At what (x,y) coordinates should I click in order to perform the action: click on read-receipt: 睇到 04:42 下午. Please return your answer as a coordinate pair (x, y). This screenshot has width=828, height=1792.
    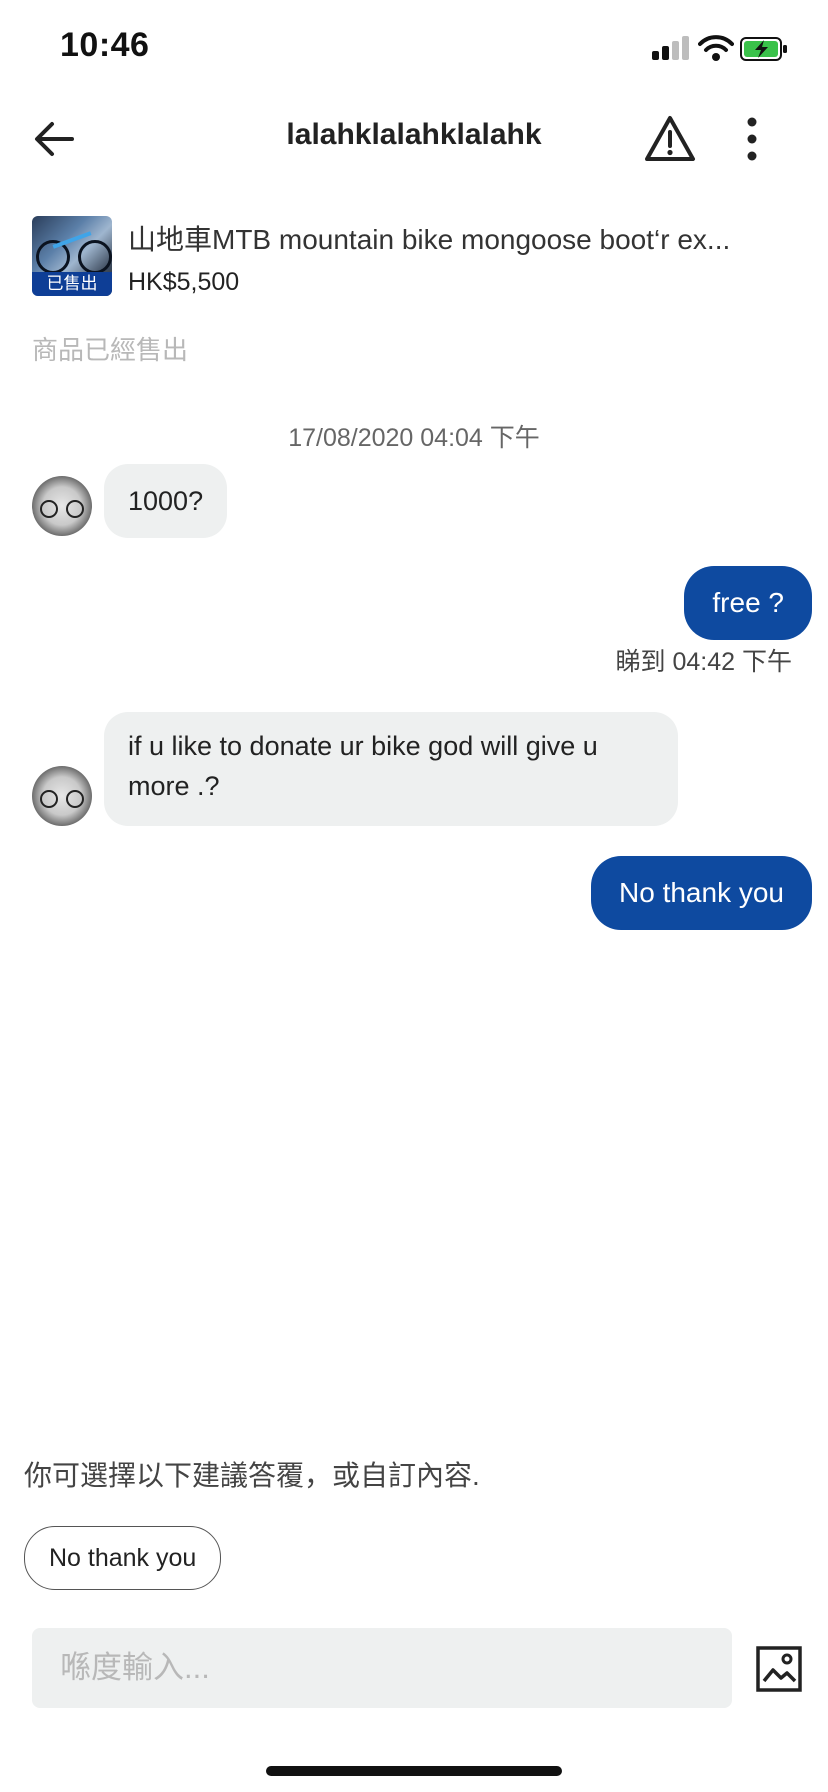
    Looking at the image, I should click on (703, 662).